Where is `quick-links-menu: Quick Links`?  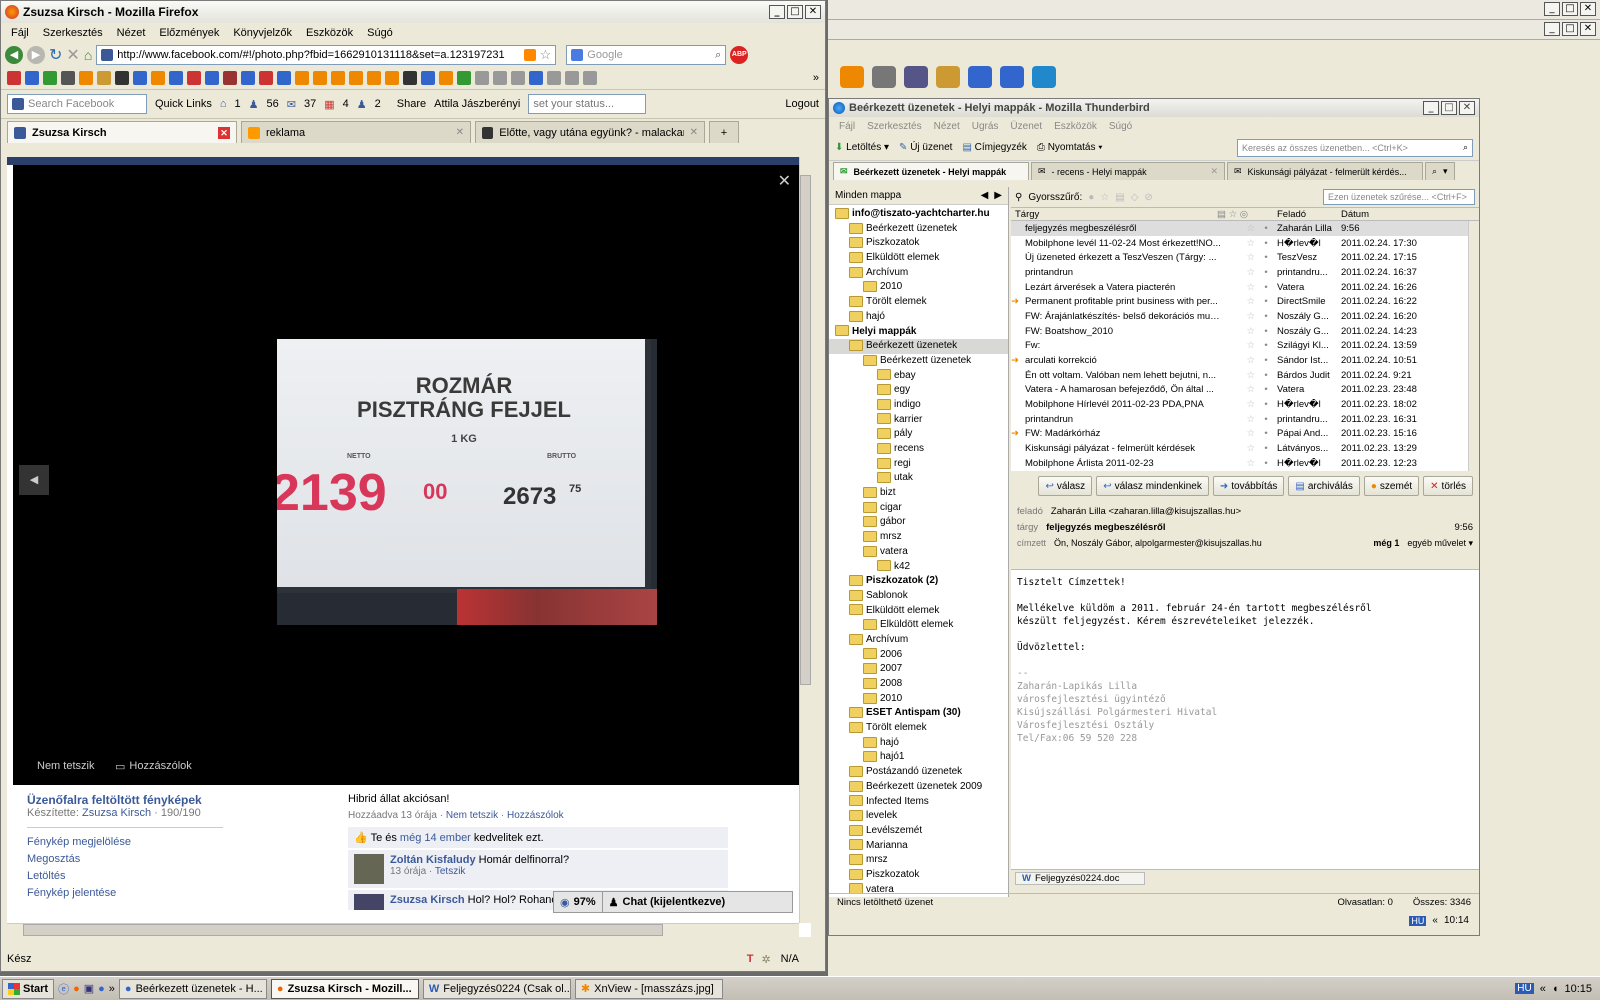 quick-links-menu: Quick Links is located at coordinates (183, 104).